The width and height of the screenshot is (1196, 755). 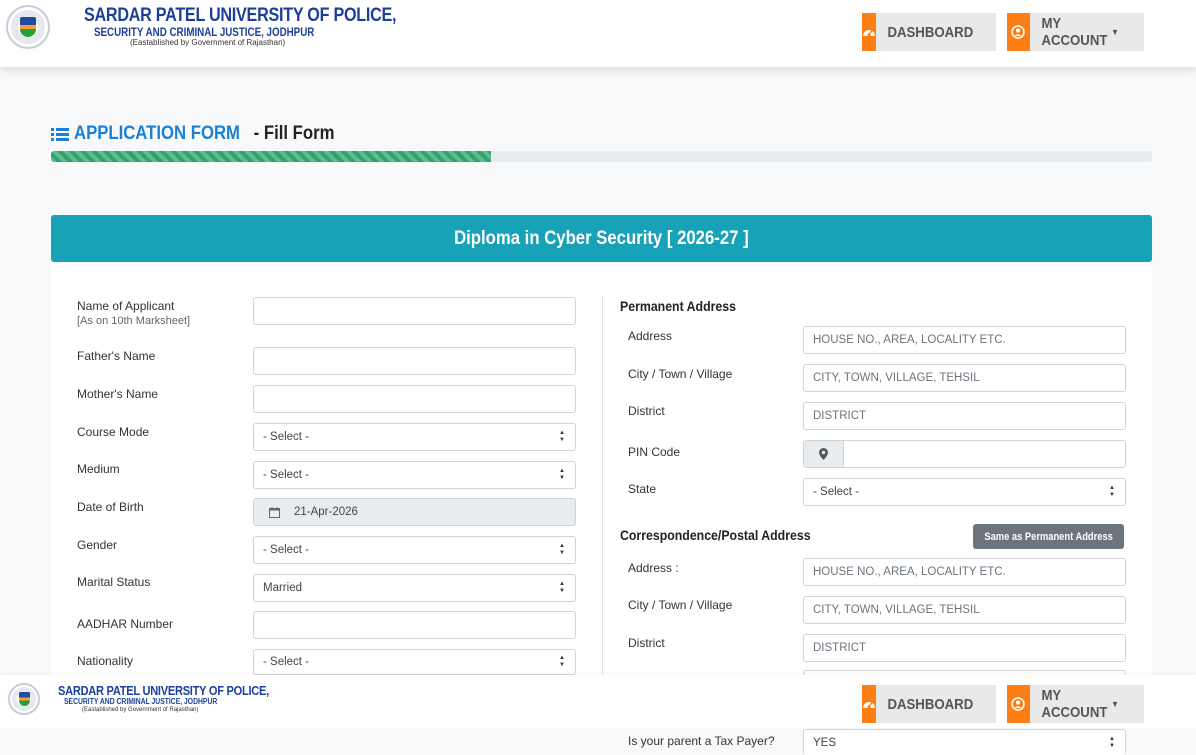 What do you see at coordinates (114, 582) in the screenshot?
I see `marital-status-label: Marital Status` at bounding box center [114, 582].